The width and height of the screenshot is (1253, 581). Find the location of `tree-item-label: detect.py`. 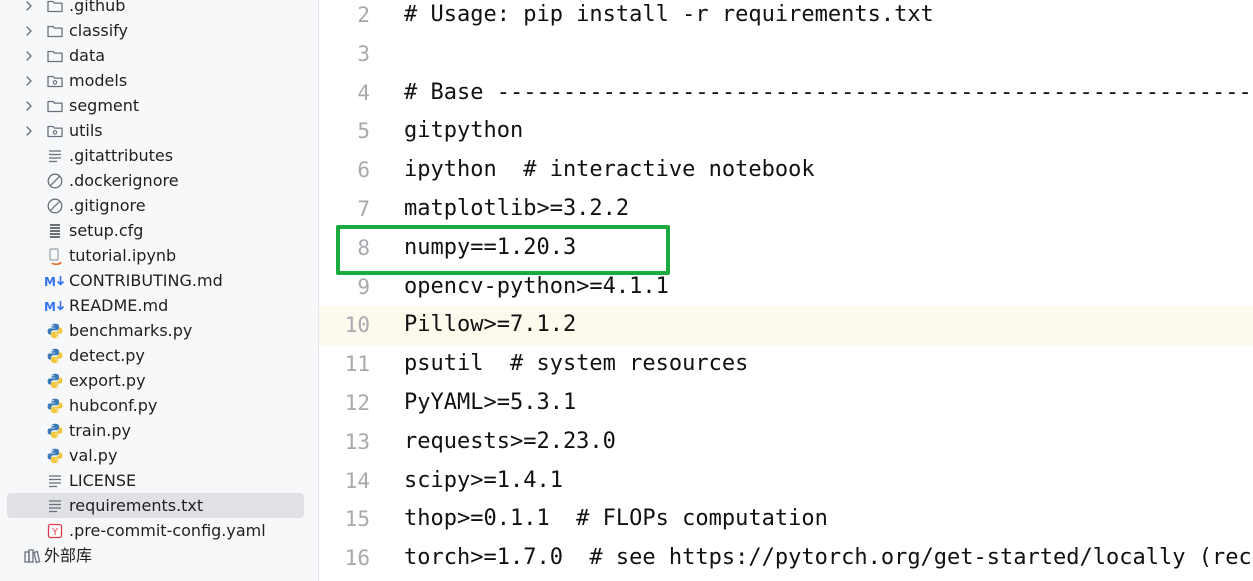

tree-item-label: detect.py is located at coordinates (107, 355).